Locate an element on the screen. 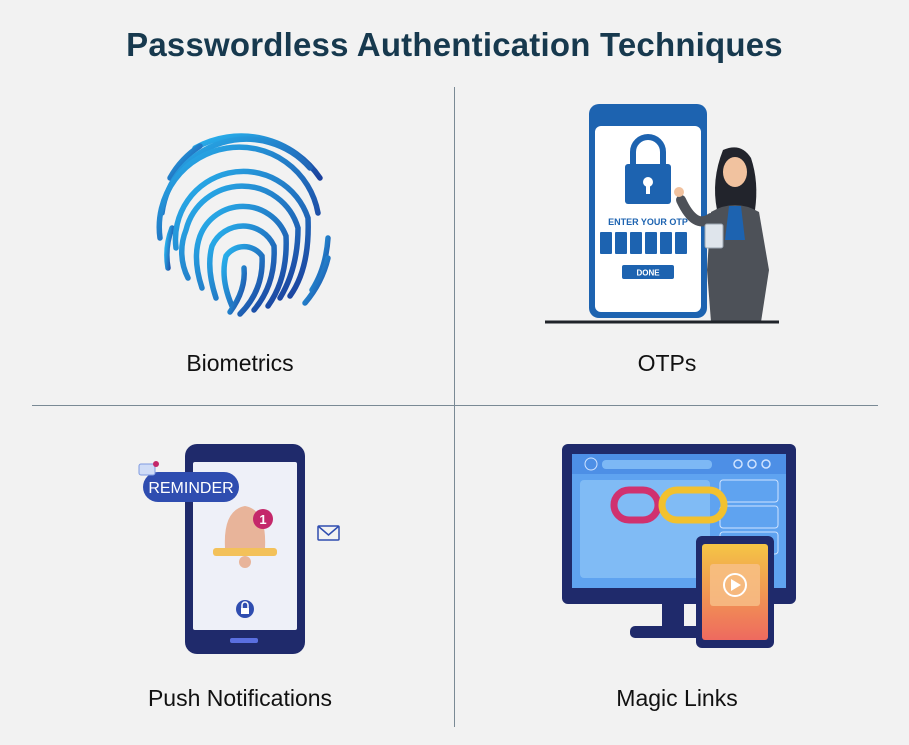 The height and width of the screenshot is (745, 909). otp-done-text: DONE is located at coordinates (648, 273).